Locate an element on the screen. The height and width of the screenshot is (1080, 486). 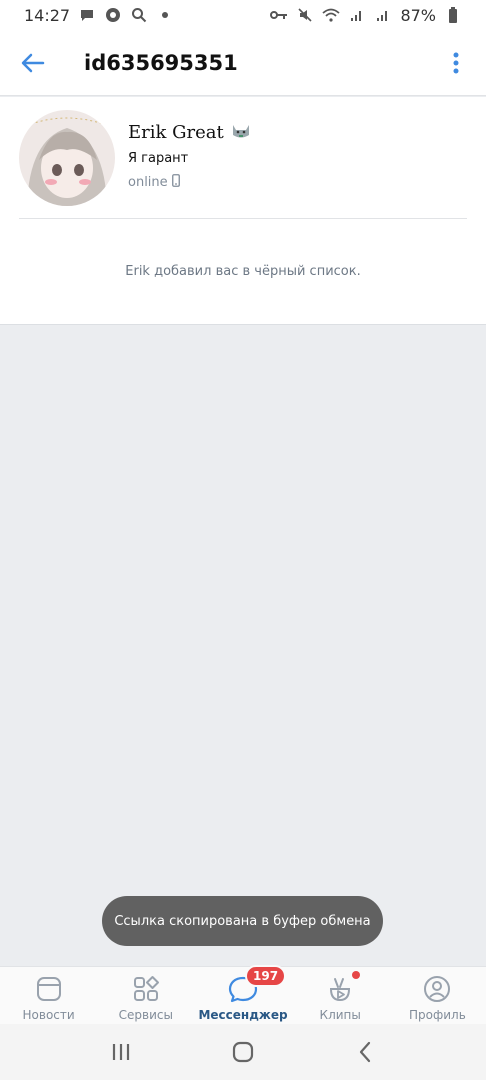
chevron-left-icon is located at coordinates (365, 1052).